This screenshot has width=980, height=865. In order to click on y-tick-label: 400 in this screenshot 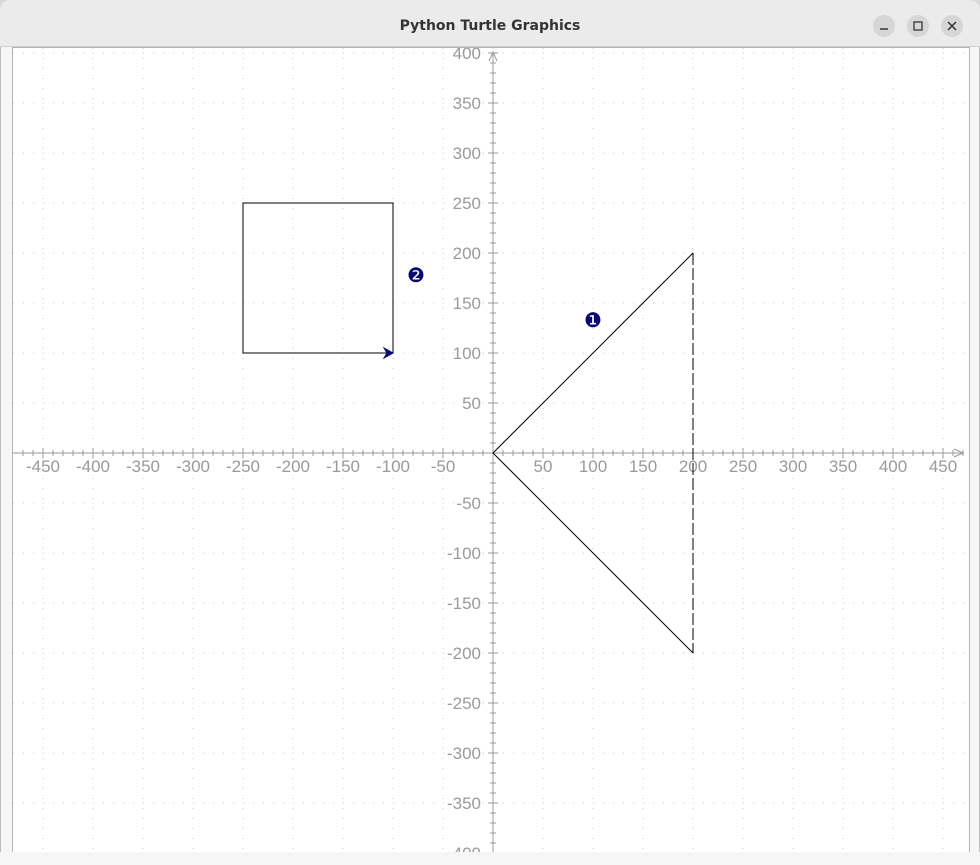, I will do `click(467, 55)`.